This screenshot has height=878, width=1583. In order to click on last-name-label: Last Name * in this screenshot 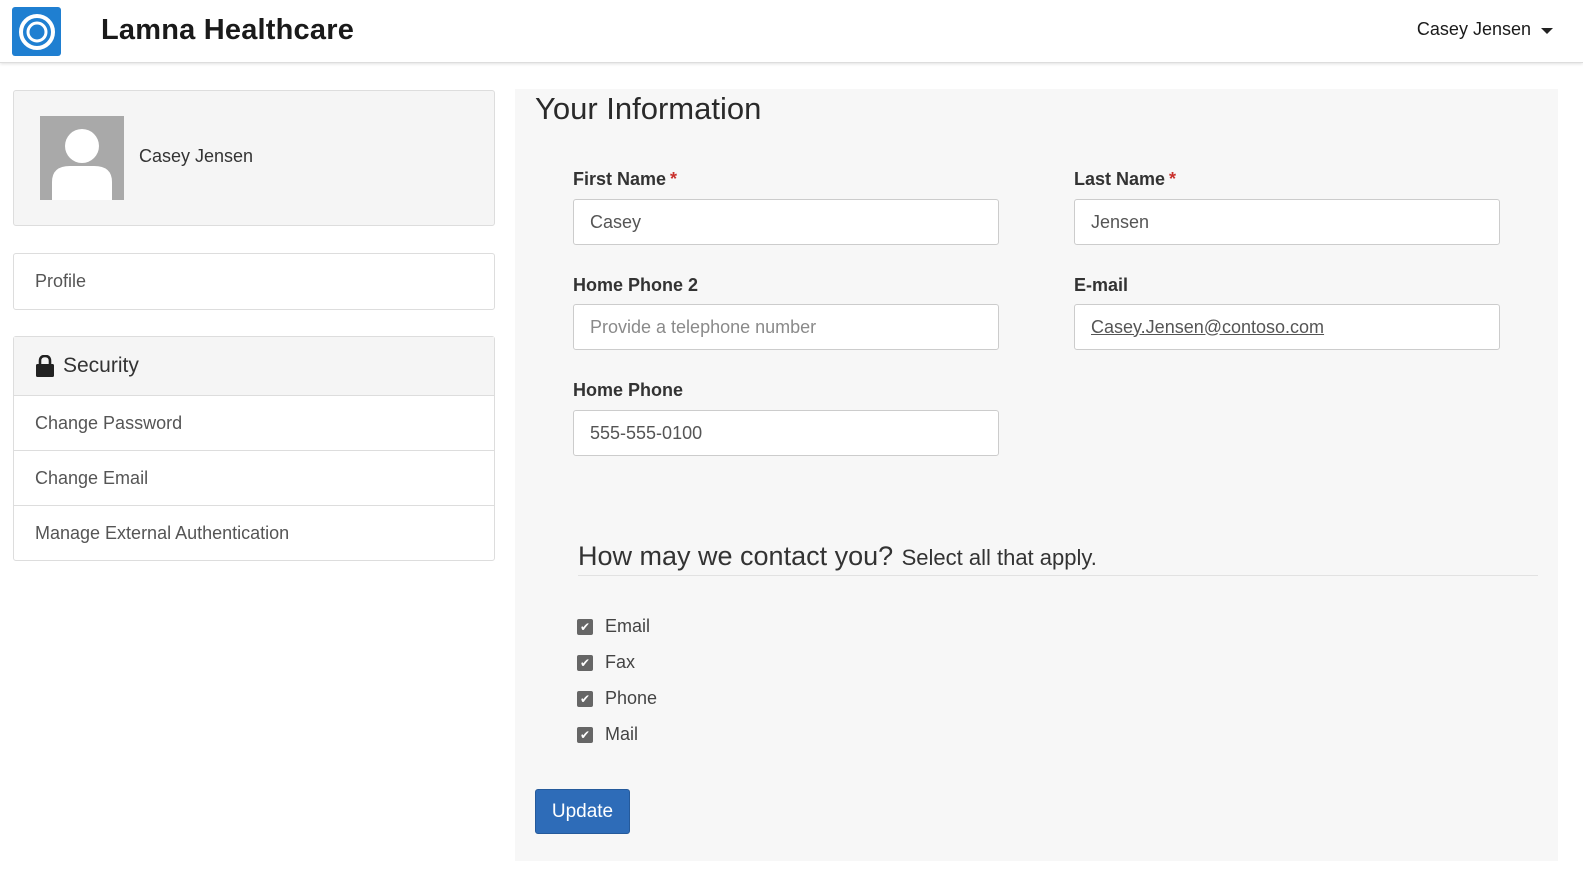, I will do `click(1125, 179)`.